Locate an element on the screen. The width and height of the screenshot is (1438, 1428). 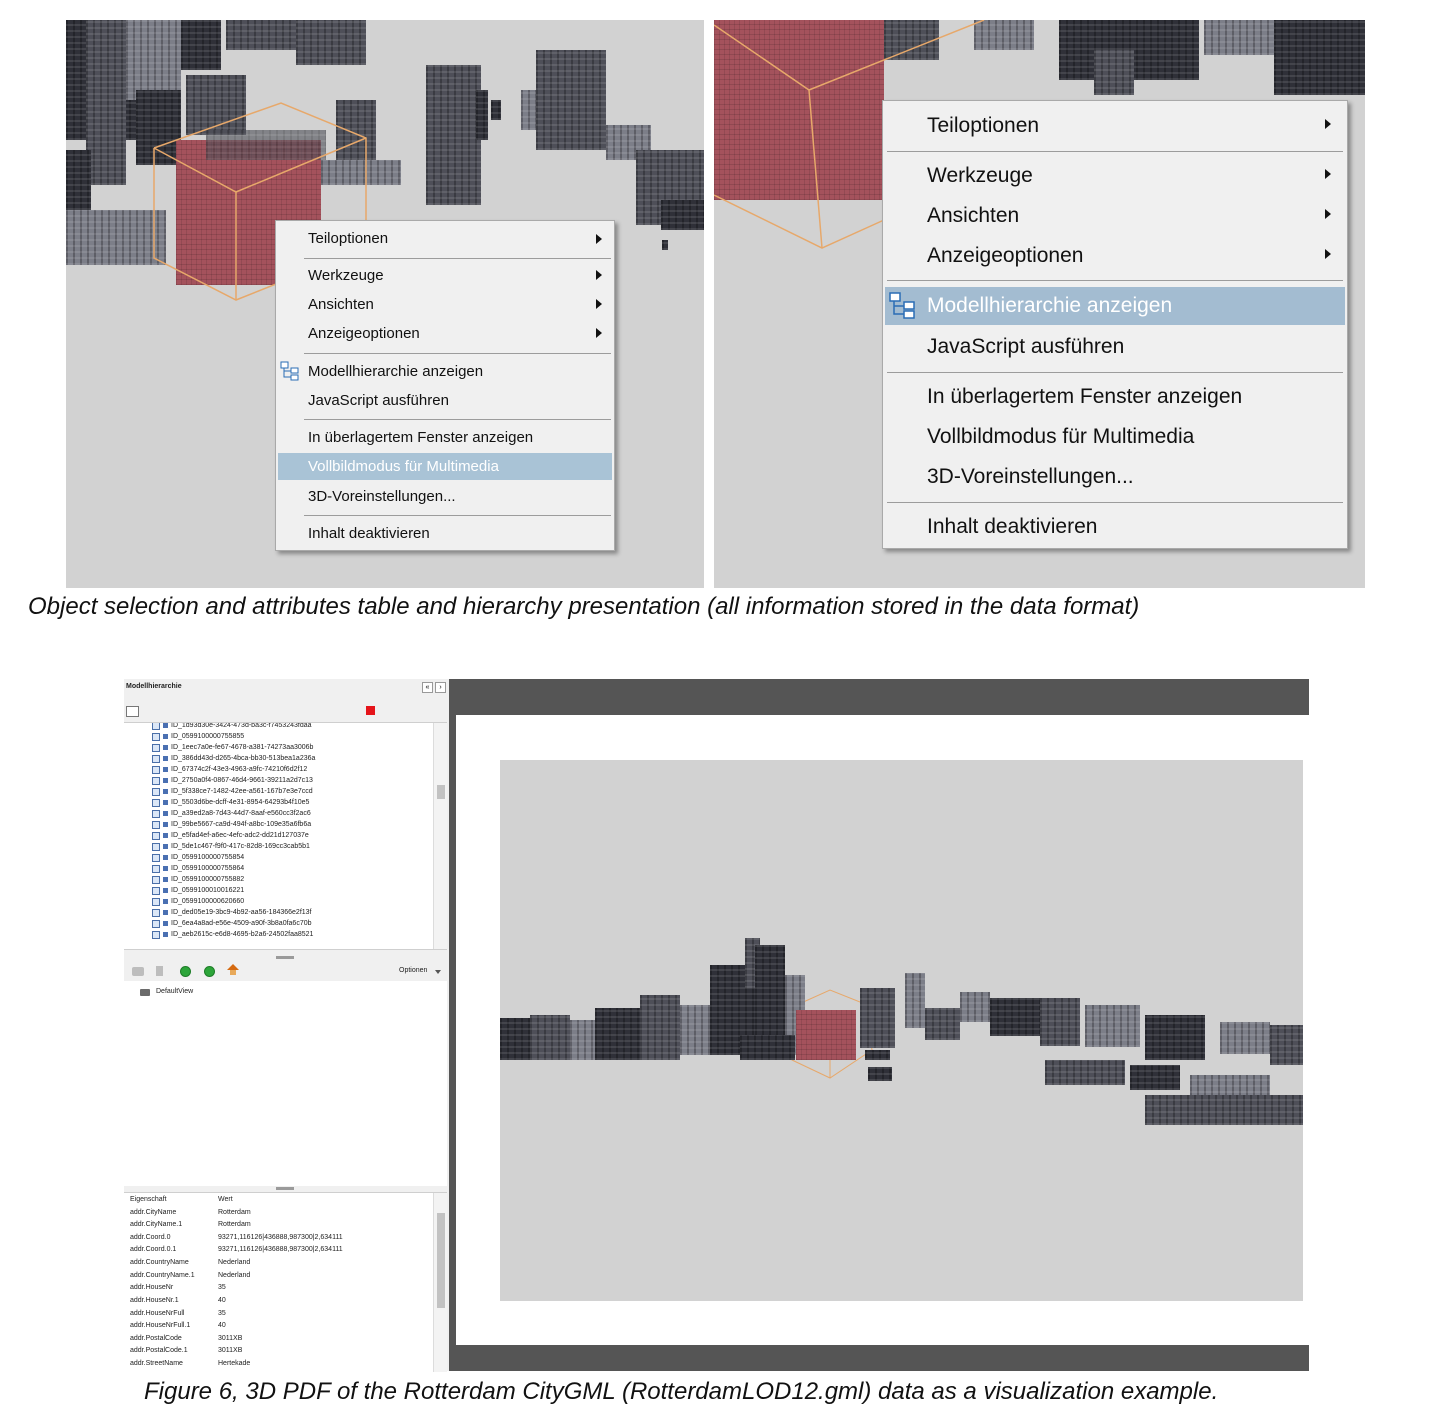
default-view-item: DefaultView is located at coordinates (174, 991).